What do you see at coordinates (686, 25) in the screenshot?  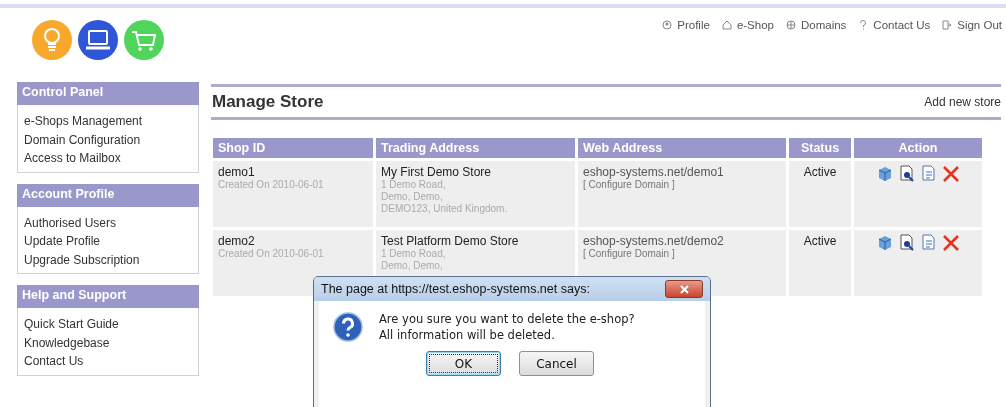 I see `nav-link: Profile` at bounding box center [686, 25].